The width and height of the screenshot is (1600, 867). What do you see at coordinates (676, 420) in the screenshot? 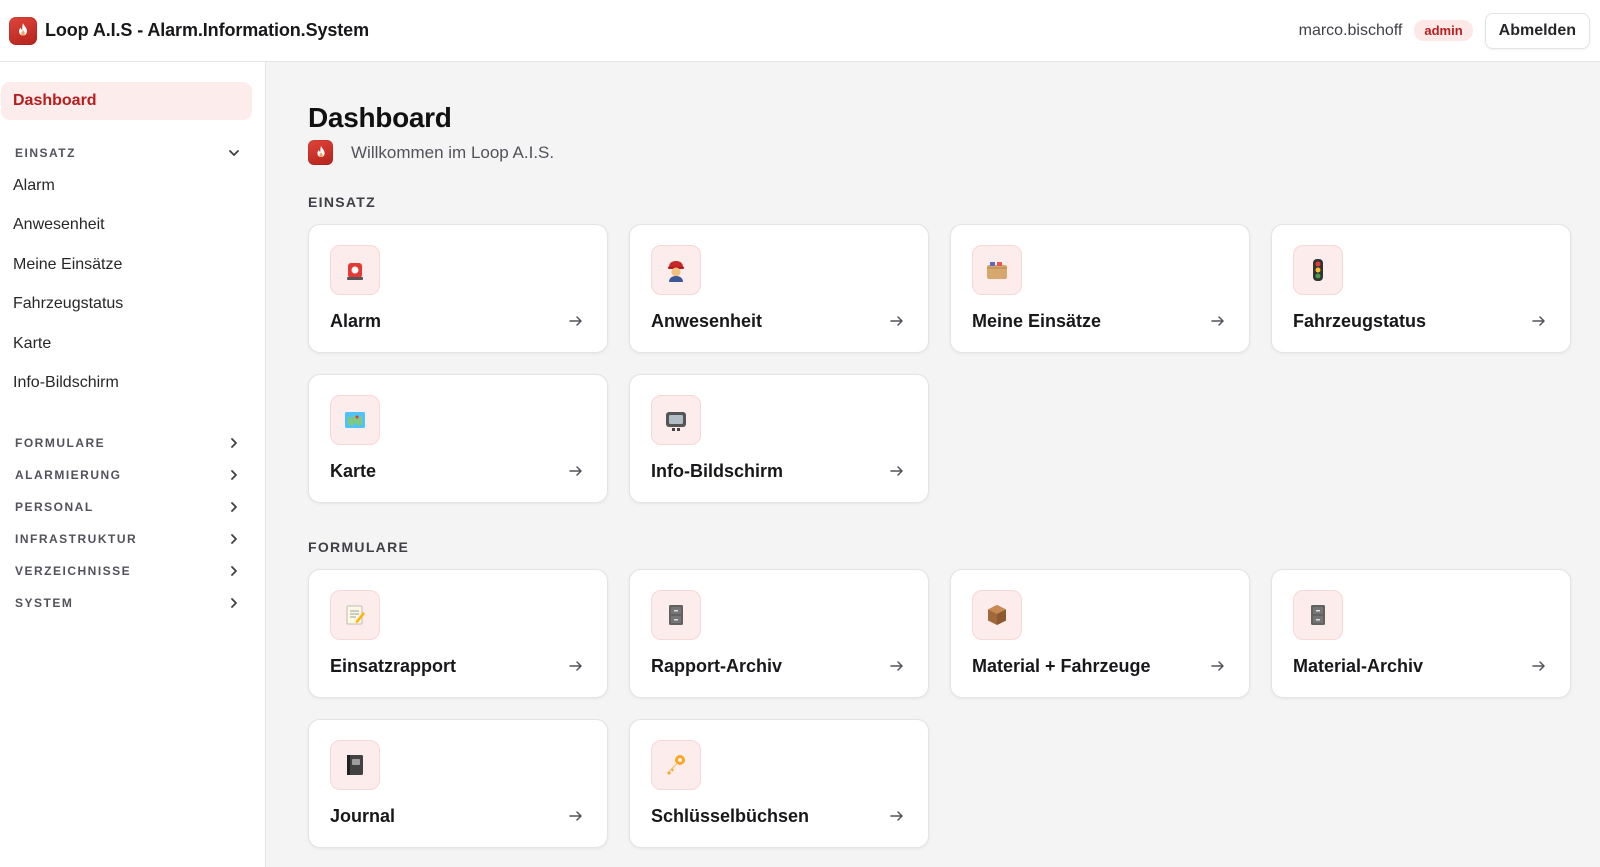
I see `tv-icon` at bounding box center [676, 420].